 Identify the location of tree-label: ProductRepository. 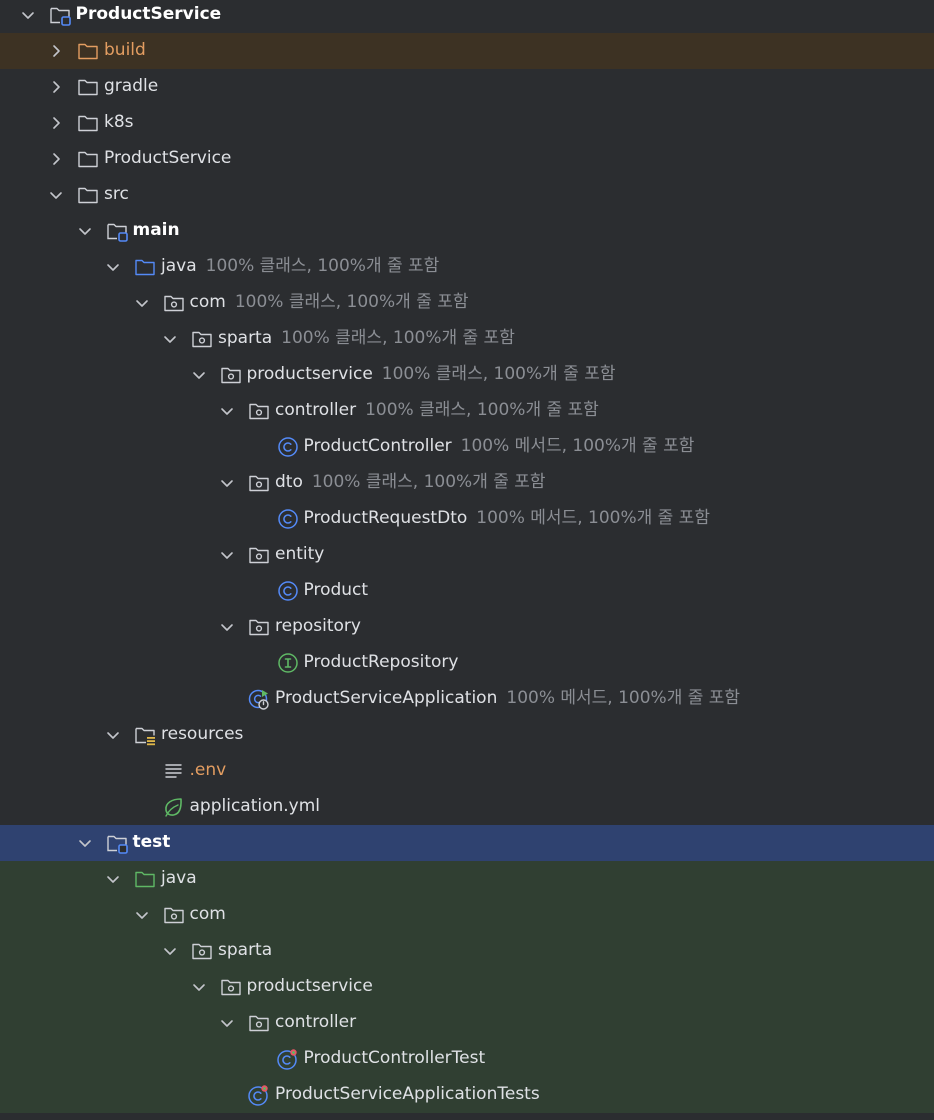
(381, 662).